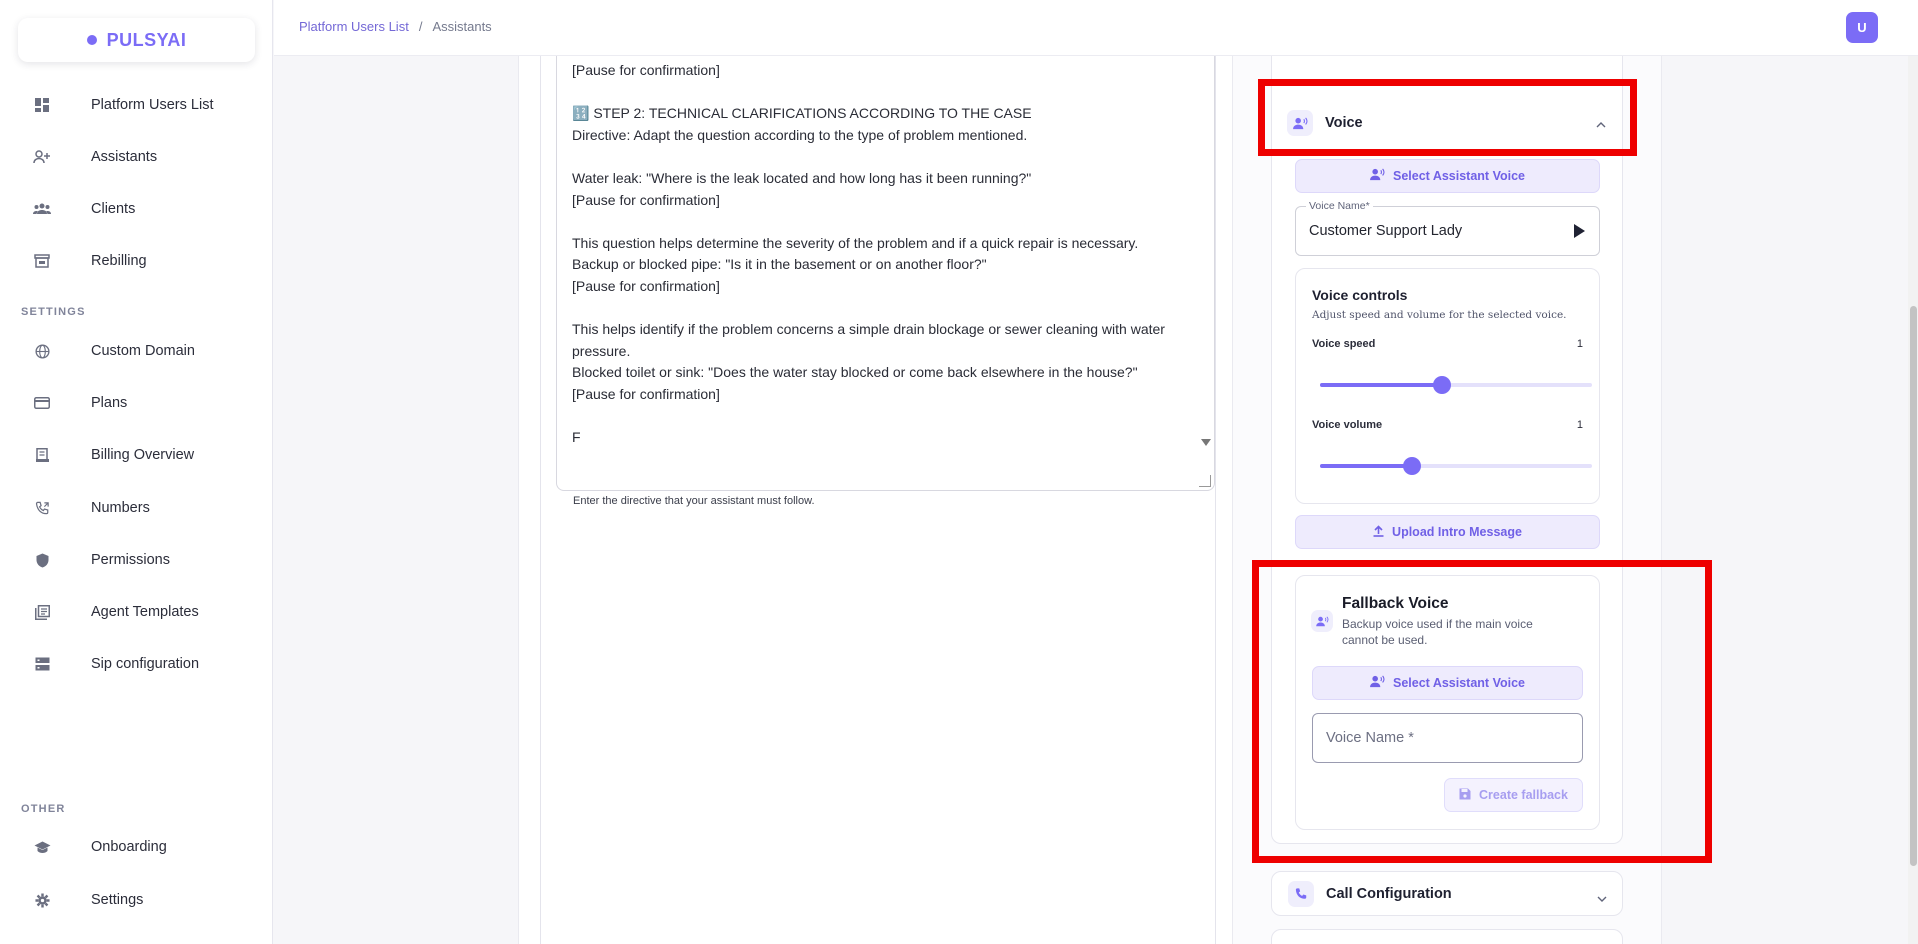 Image resolution: width=1918 pixels, height=944 pixels. I want to click on sidebar-item-label: Settings, so click(117, 900).